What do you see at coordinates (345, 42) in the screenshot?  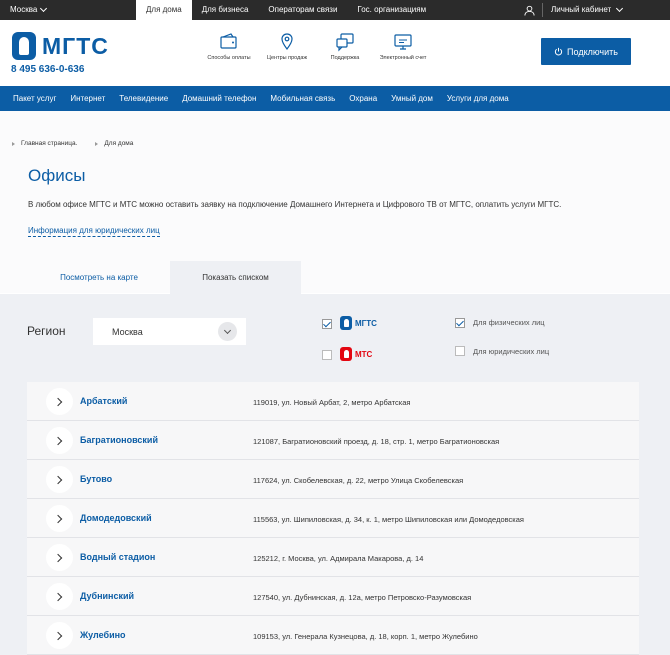 I see `chat-bubble-icon` at bounding box center [345, 42].